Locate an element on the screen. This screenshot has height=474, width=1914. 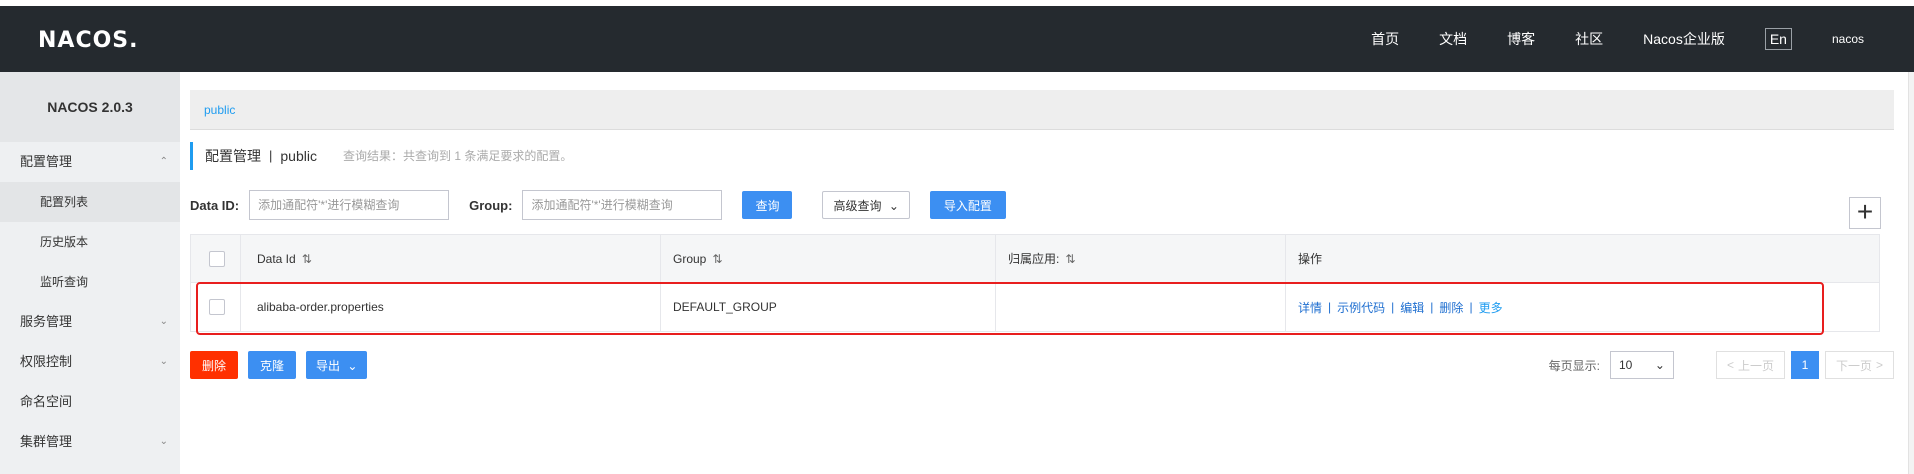
cell-dataid: alibaba-order.properties is located at coordinates (451, 307).